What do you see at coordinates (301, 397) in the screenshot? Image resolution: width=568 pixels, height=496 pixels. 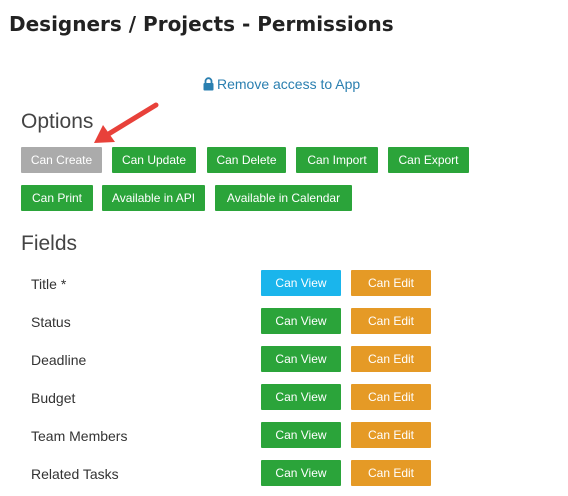 I see `budget-can-view-button: Can View` at bounding box center [301, 397].